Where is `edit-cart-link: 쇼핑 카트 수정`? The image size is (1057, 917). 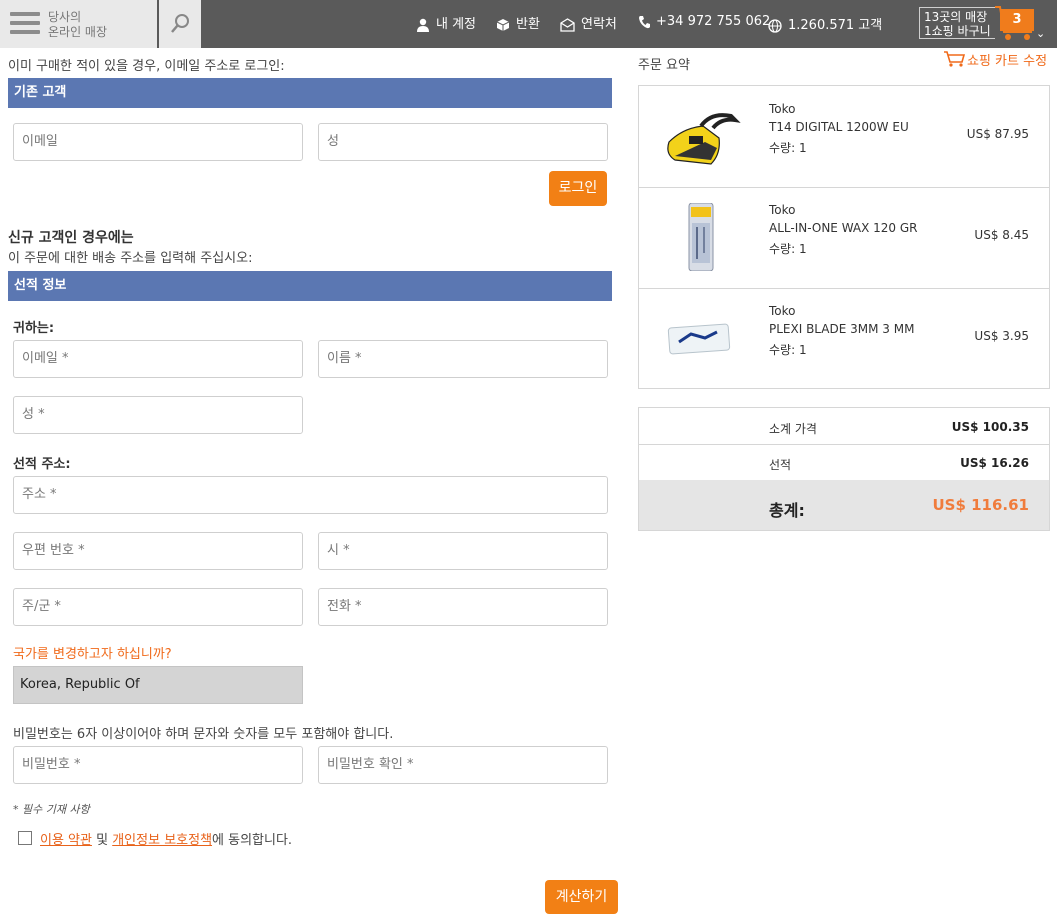 edit-cart-link: 쇼핑 카트 수정 is located at coordinates (995, 59).